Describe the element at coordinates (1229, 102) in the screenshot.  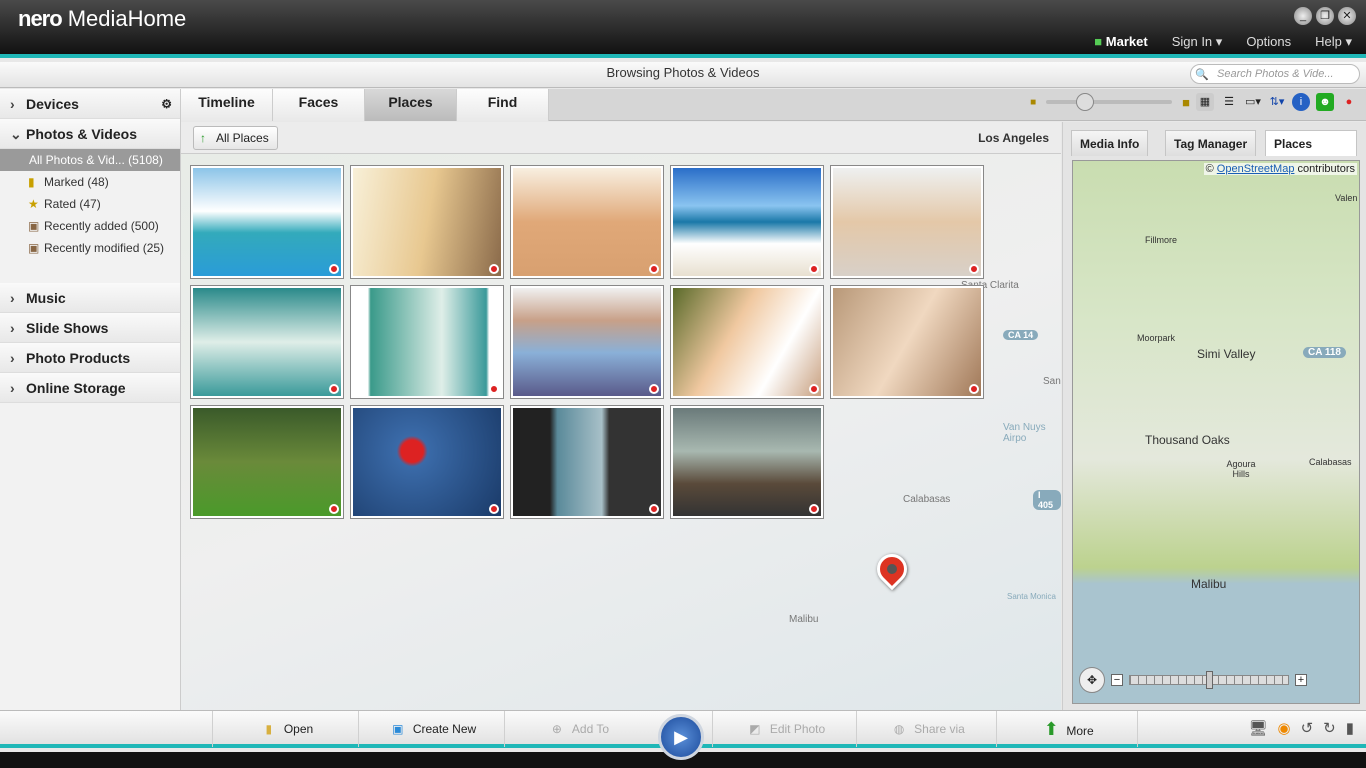
I see `list-view-icon: ☰` at that location.